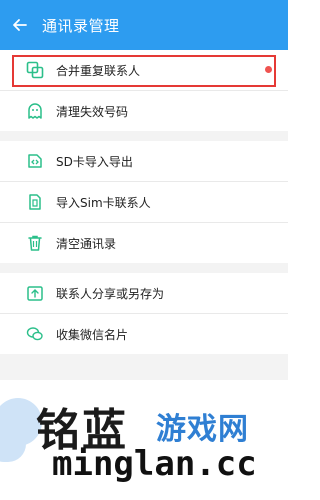  I want to click on clear-contacts-label: 清空通讯录, so click(86, 243).